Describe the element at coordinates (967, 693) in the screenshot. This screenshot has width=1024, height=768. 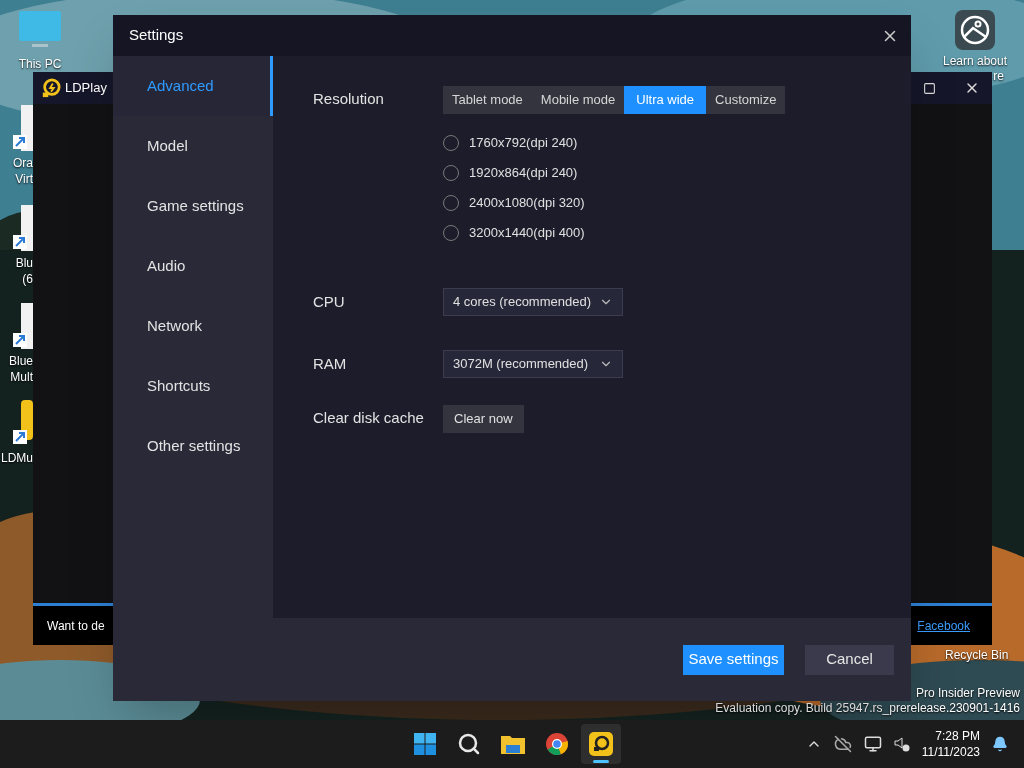
I see `os-watermark-text: Pro Insider Preview` at that location.